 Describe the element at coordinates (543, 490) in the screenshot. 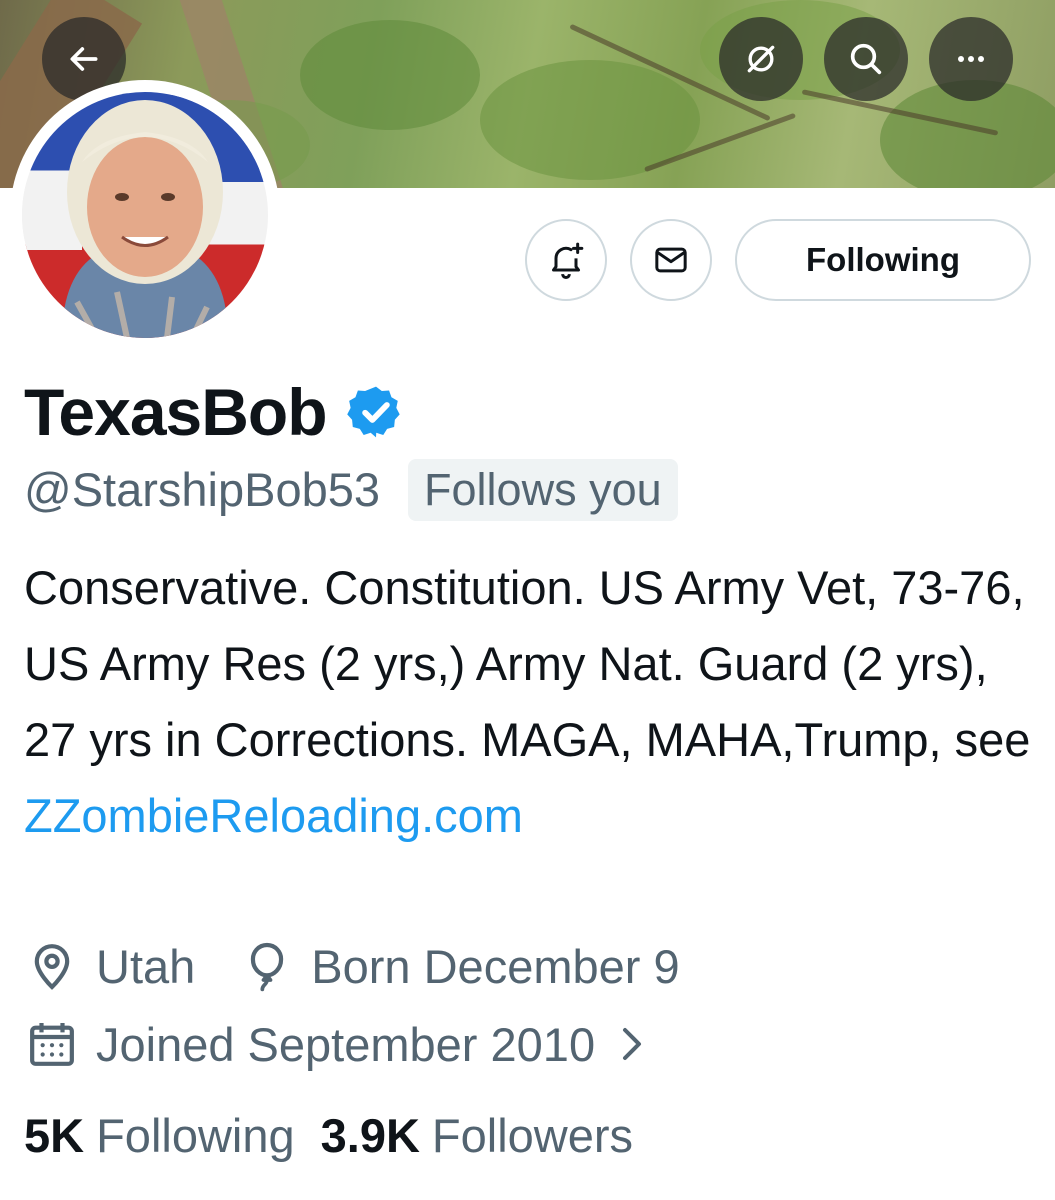

I see `follows-you-badge: Follows you` at that location.